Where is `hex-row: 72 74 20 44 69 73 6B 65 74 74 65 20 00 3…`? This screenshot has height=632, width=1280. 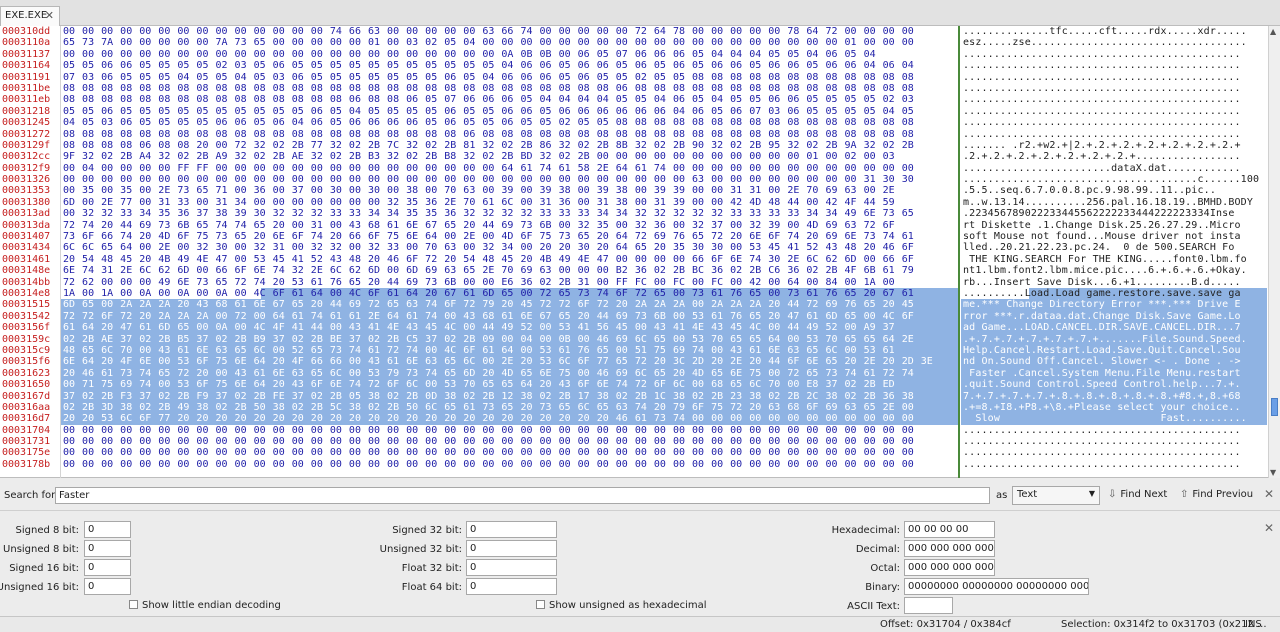 hex-row: 72 74 20 44 69 73 6B 65 74 74 65 20 00 3… is located at coordinates (509, 225).